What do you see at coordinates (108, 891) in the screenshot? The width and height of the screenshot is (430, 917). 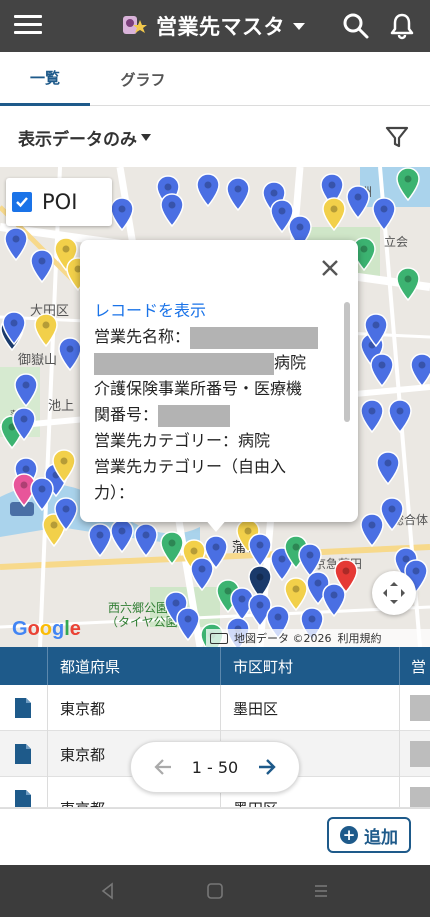 I see `back-icon` at bounding box center [108, 891].